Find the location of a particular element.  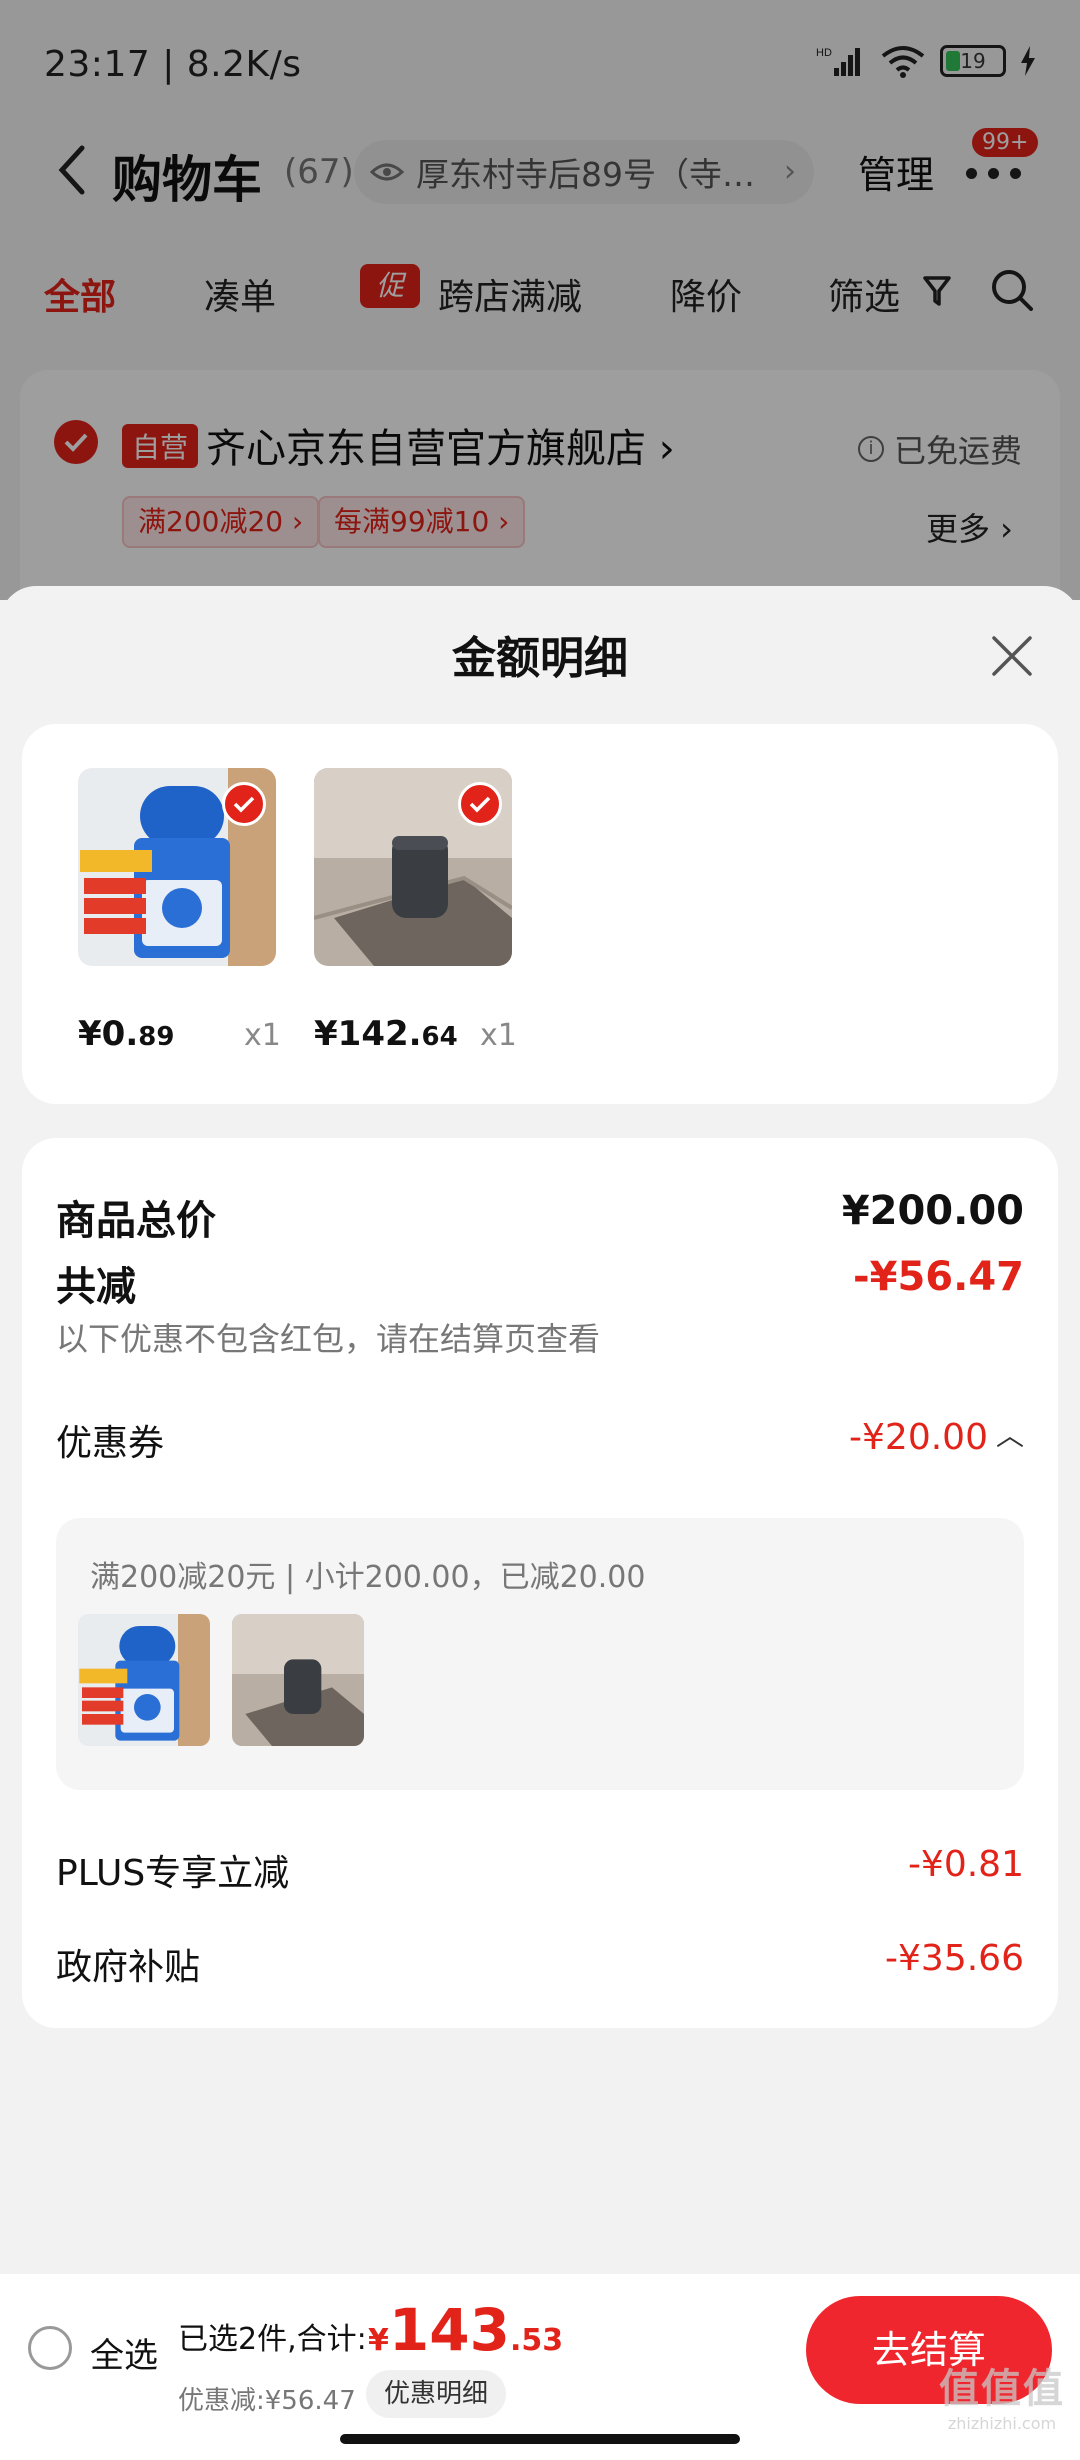

watermark: 值值值 zhizhizhi.com is located at coordinates (1002, 2394).